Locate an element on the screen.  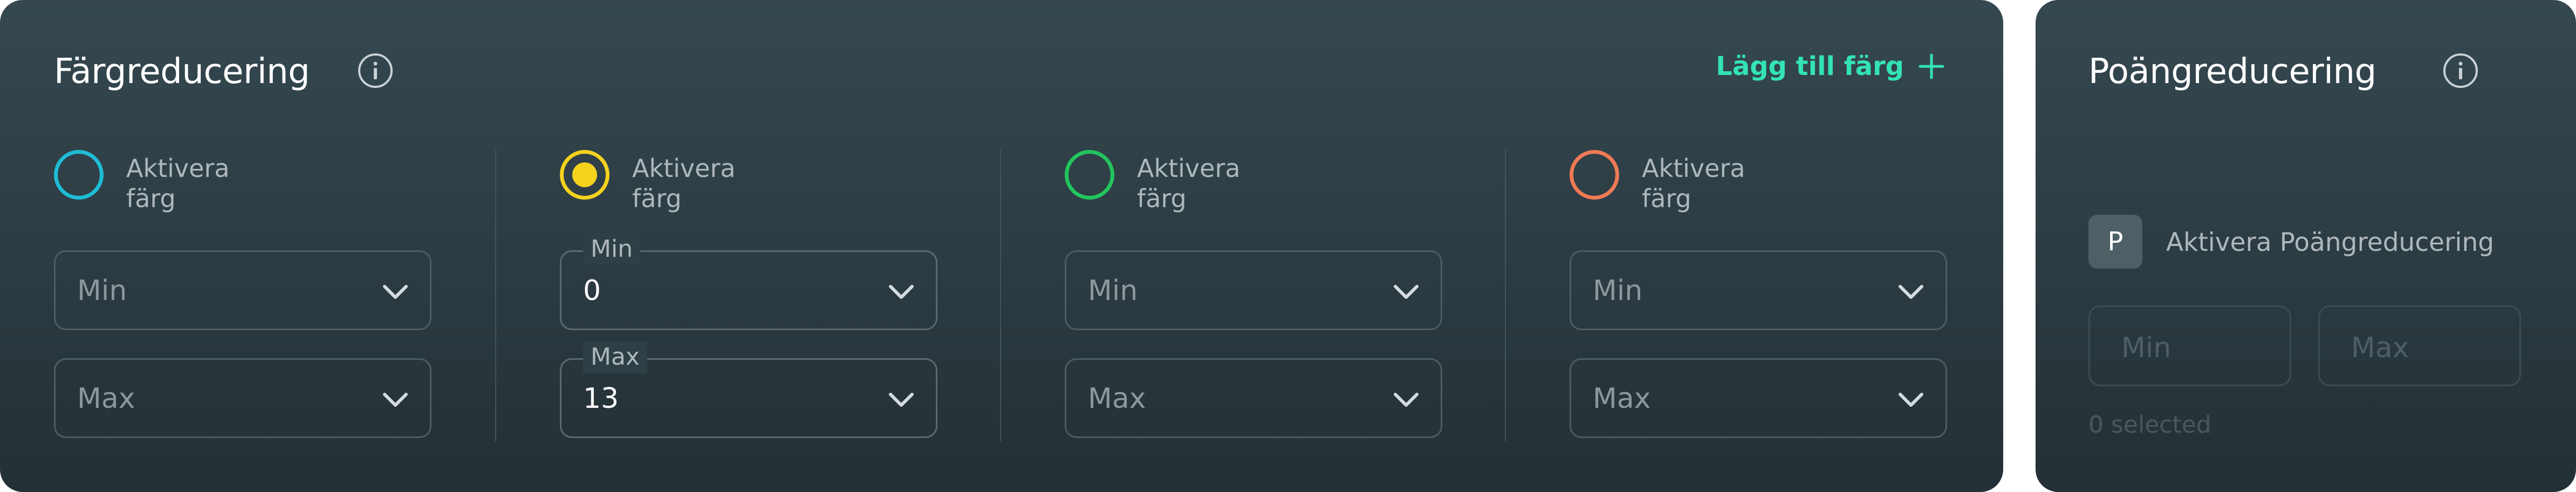
max-floating-label: Max is located at coordinates (615, 357).